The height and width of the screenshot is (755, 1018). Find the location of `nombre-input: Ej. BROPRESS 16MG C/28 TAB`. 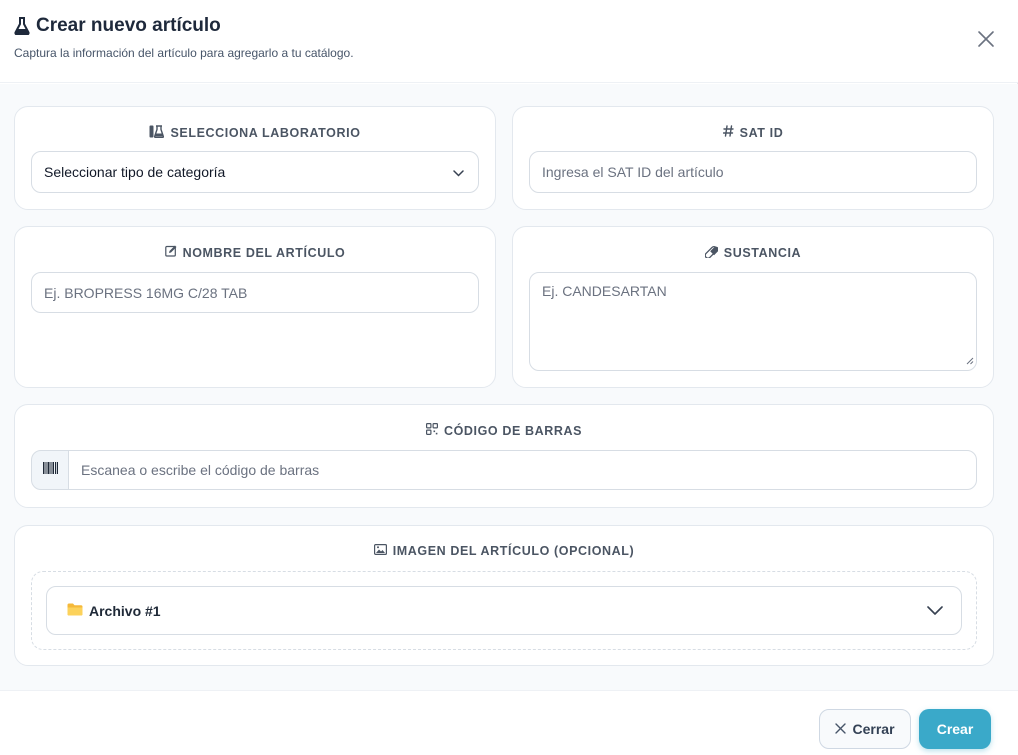

nombre-input: Ej. BROPRESS 16MG C/28 TAB is located at coordinates (255, 292).